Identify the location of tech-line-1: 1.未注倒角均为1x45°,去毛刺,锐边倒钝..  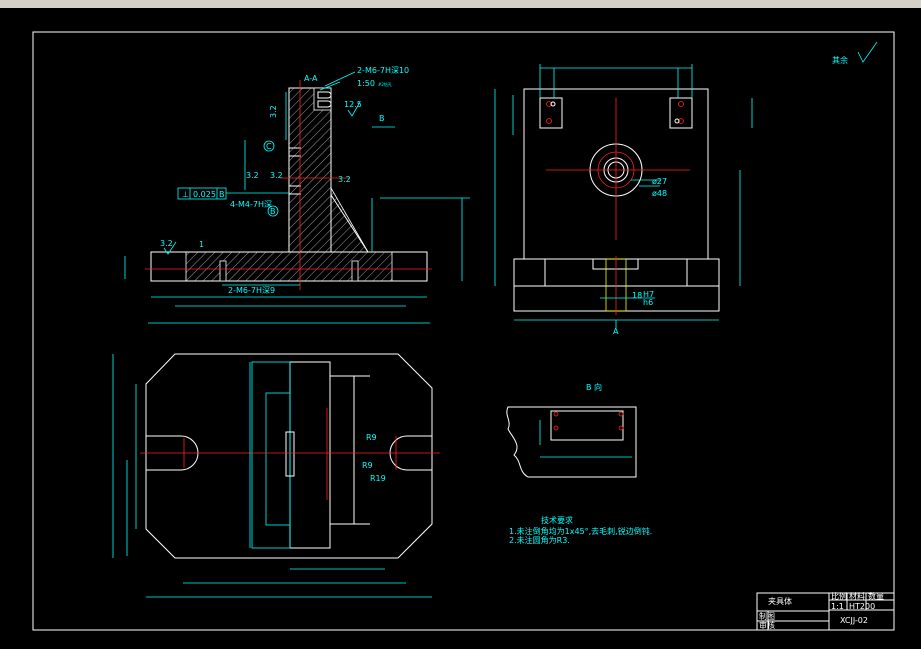
(580, 531).